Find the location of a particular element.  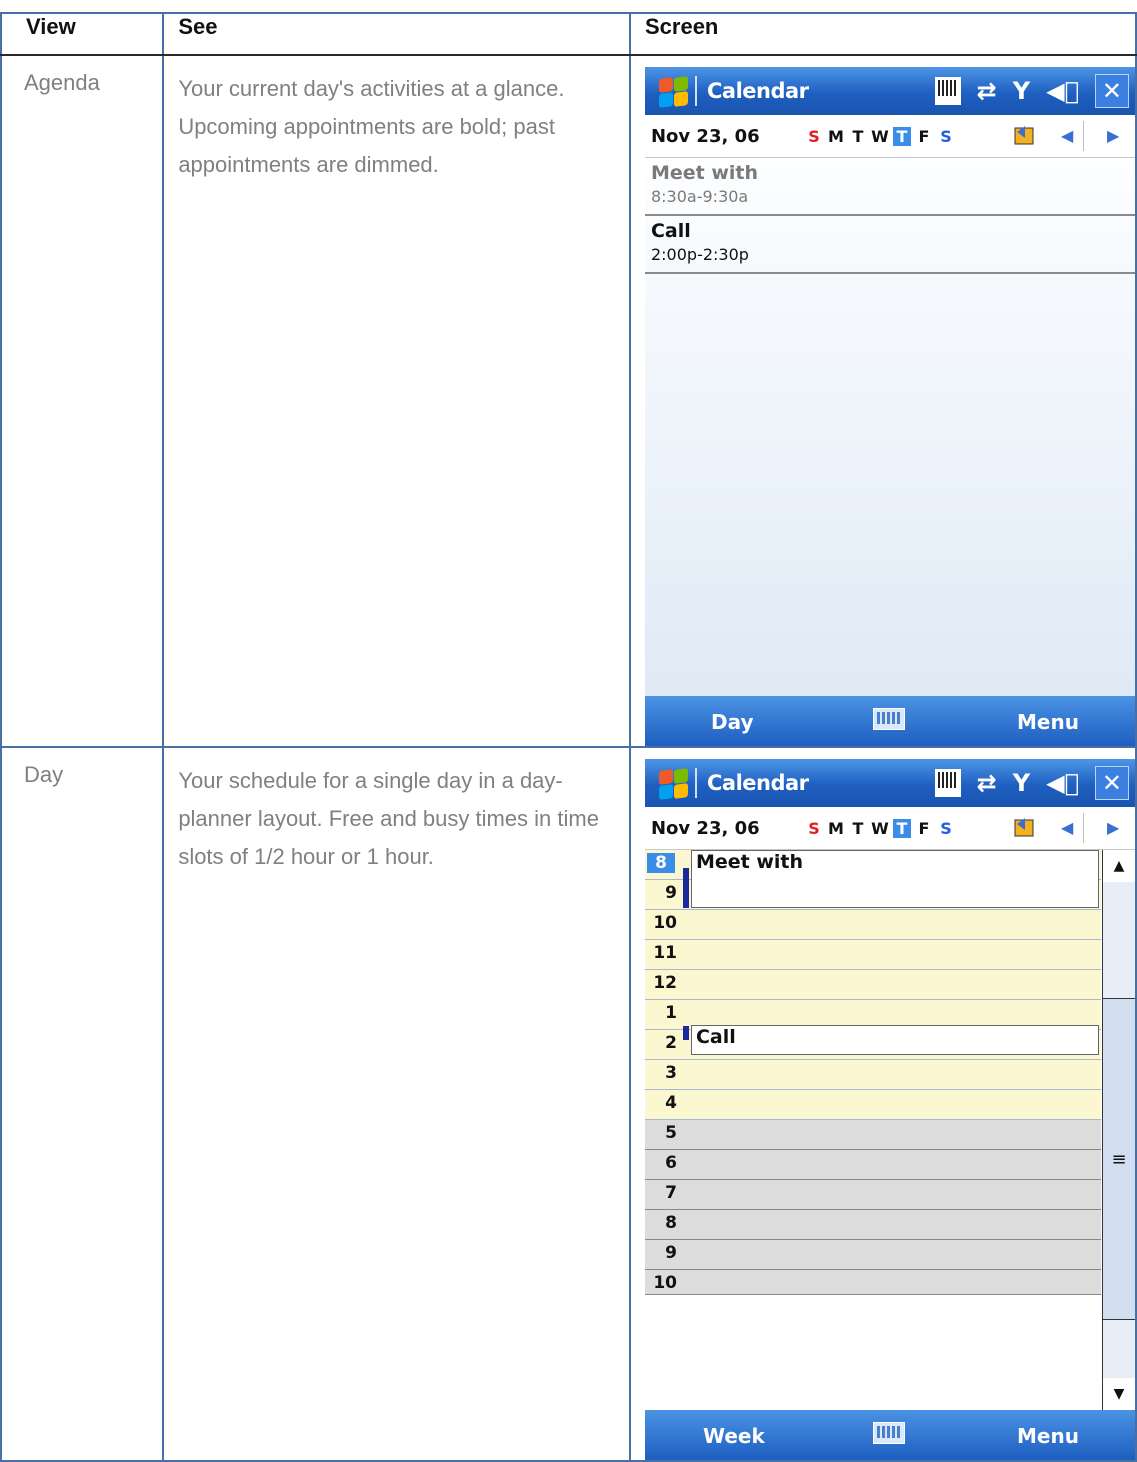

header-see: See is located at coordinates (396, 34).